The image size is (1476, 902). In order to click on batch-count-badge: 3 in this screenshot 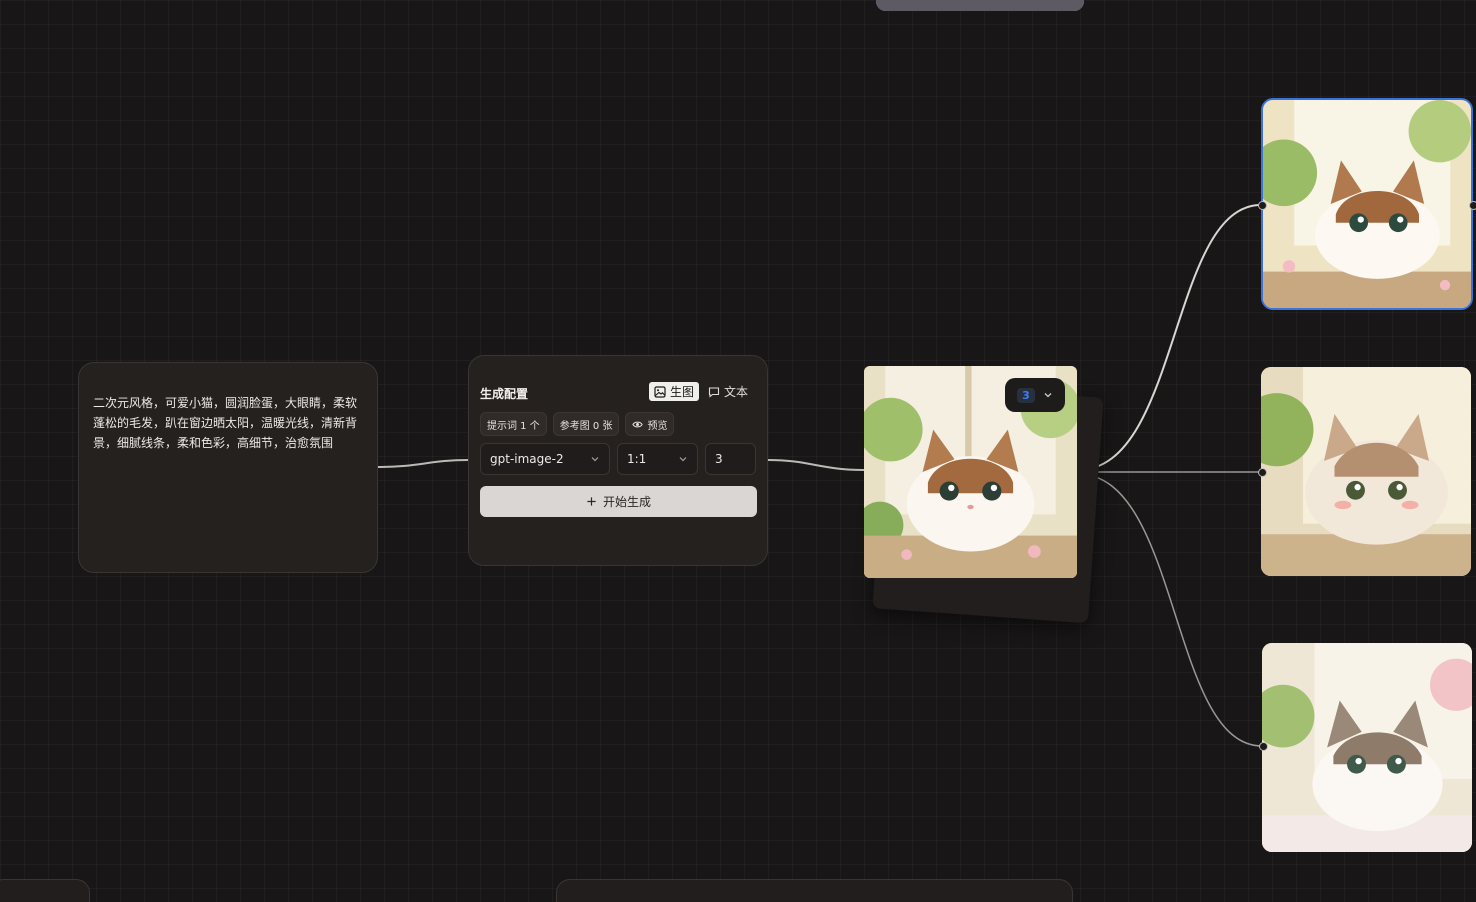, I will do `click(1026, 395)`.